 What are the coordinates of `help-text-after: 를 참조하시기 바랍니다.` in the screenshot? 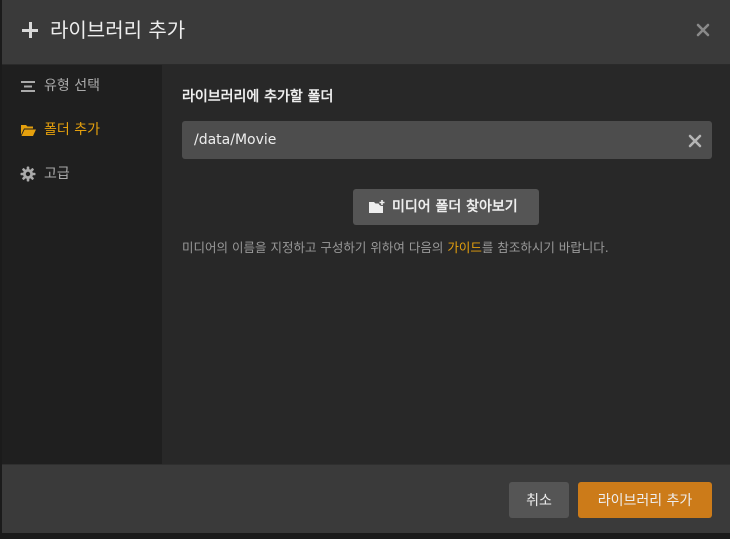 It's located at (545, 247).